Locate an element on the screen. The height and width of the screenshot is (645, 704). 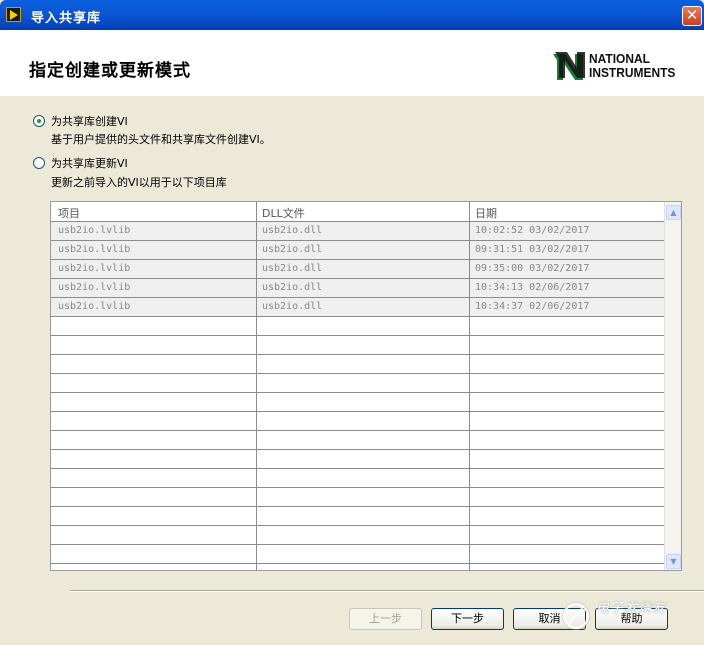
cell-date: 10:02:52 03/02/2017 is located at coordinates (532, 230).